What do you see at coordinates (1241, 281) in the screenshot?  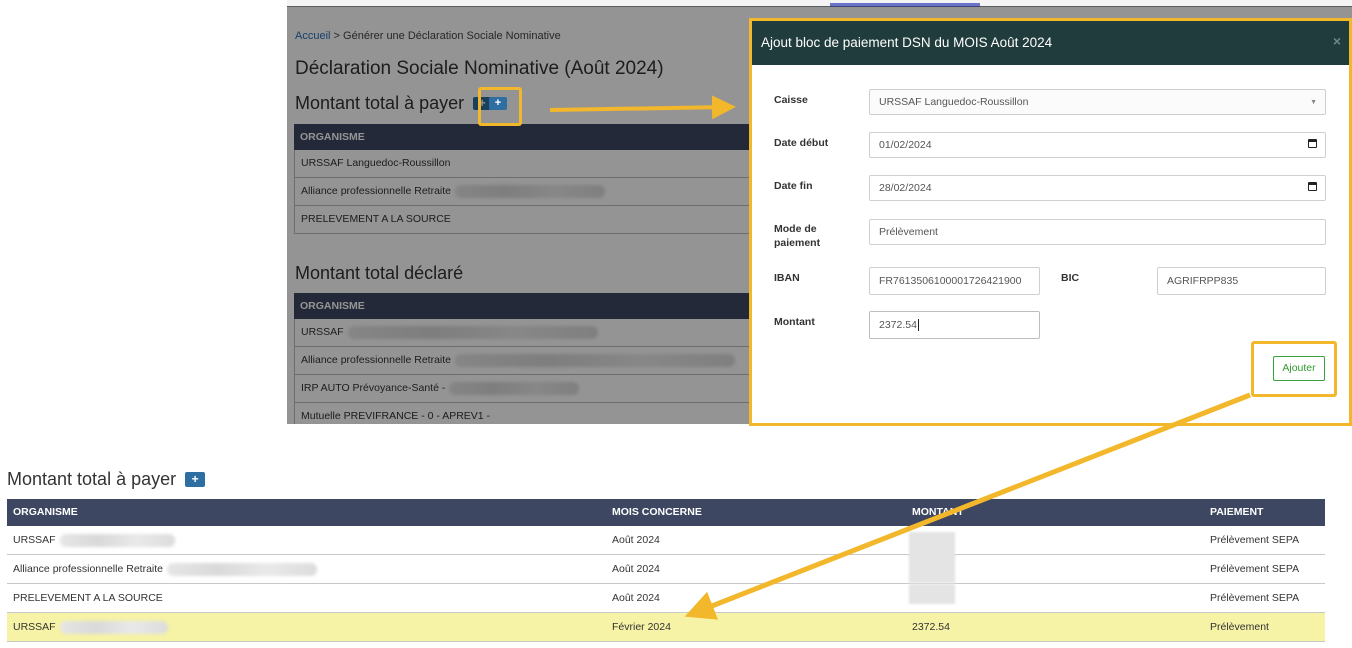 I see `bic-input: AGRIFRPP835` at bounding box center [1241, 281].